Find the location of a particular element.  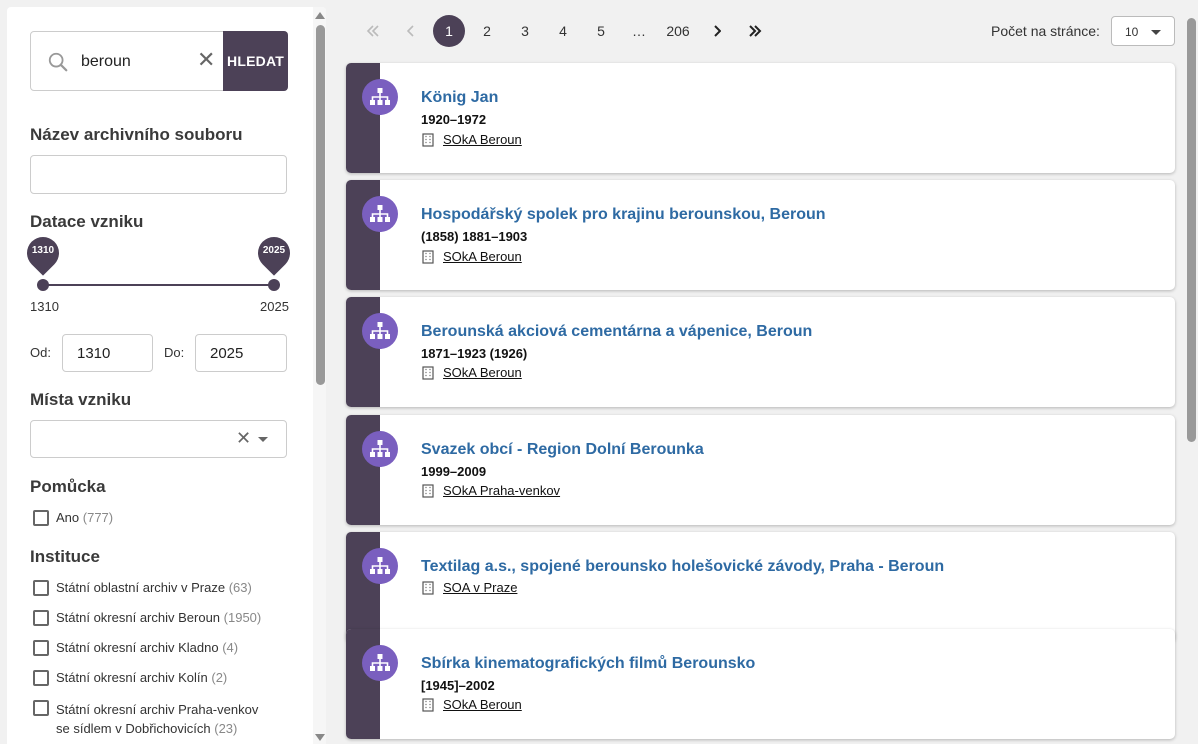

aid-option: Ano (777) is located at coordinates (163, 518).